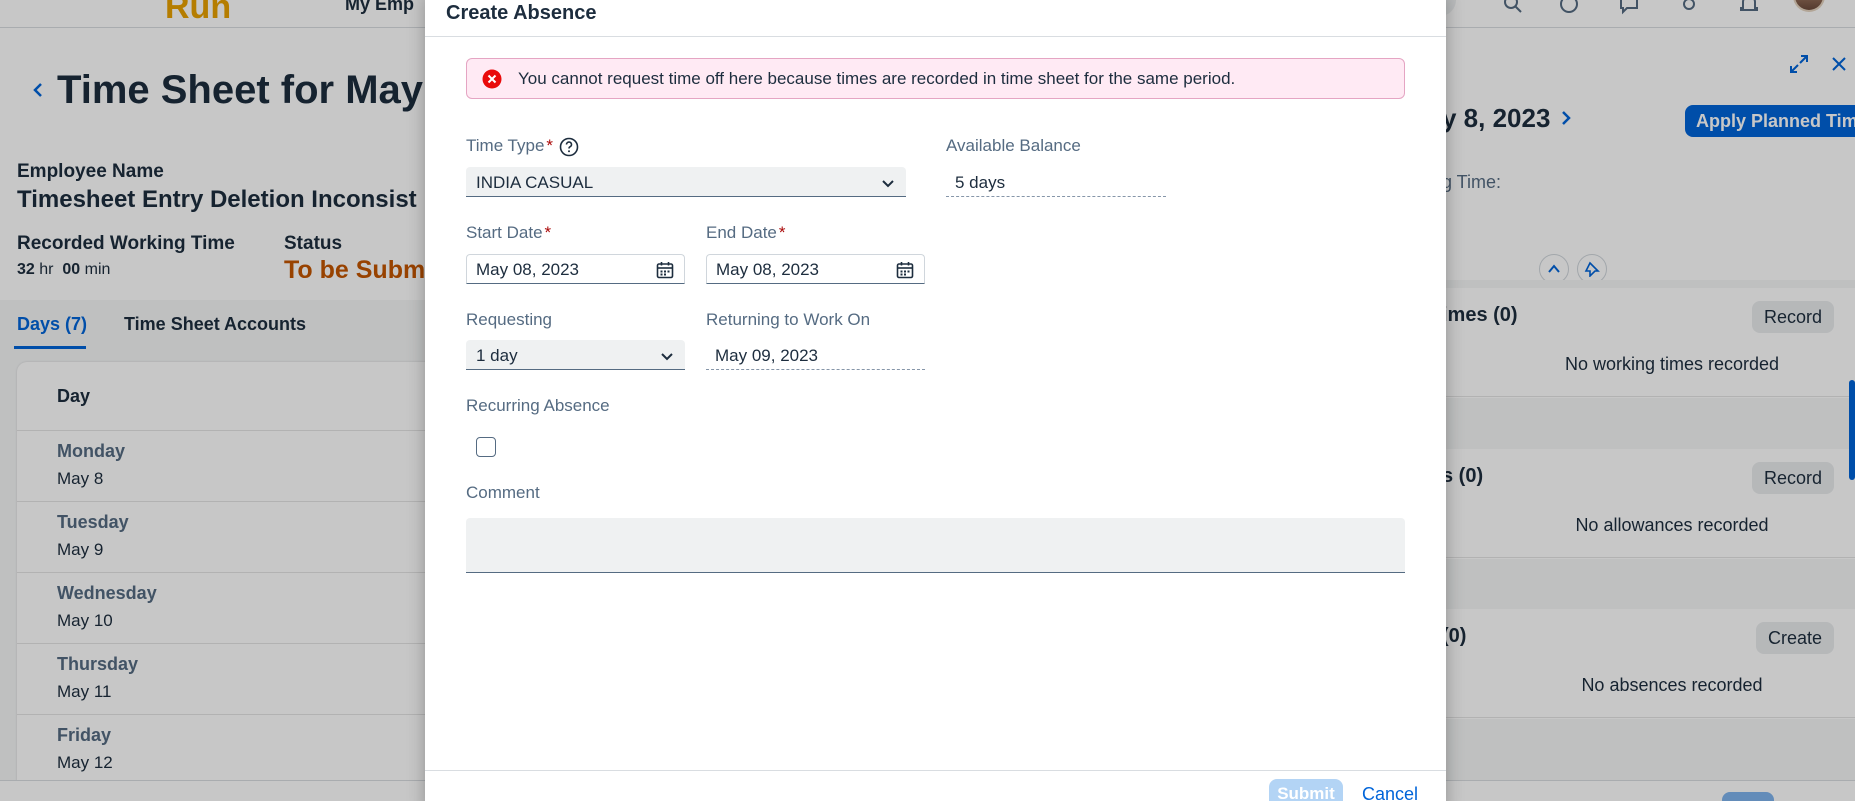 The width and height of the screenshot is (1855, 801). I want to click on returning-to-work-label: Returning to Work On, so click(788, 319).